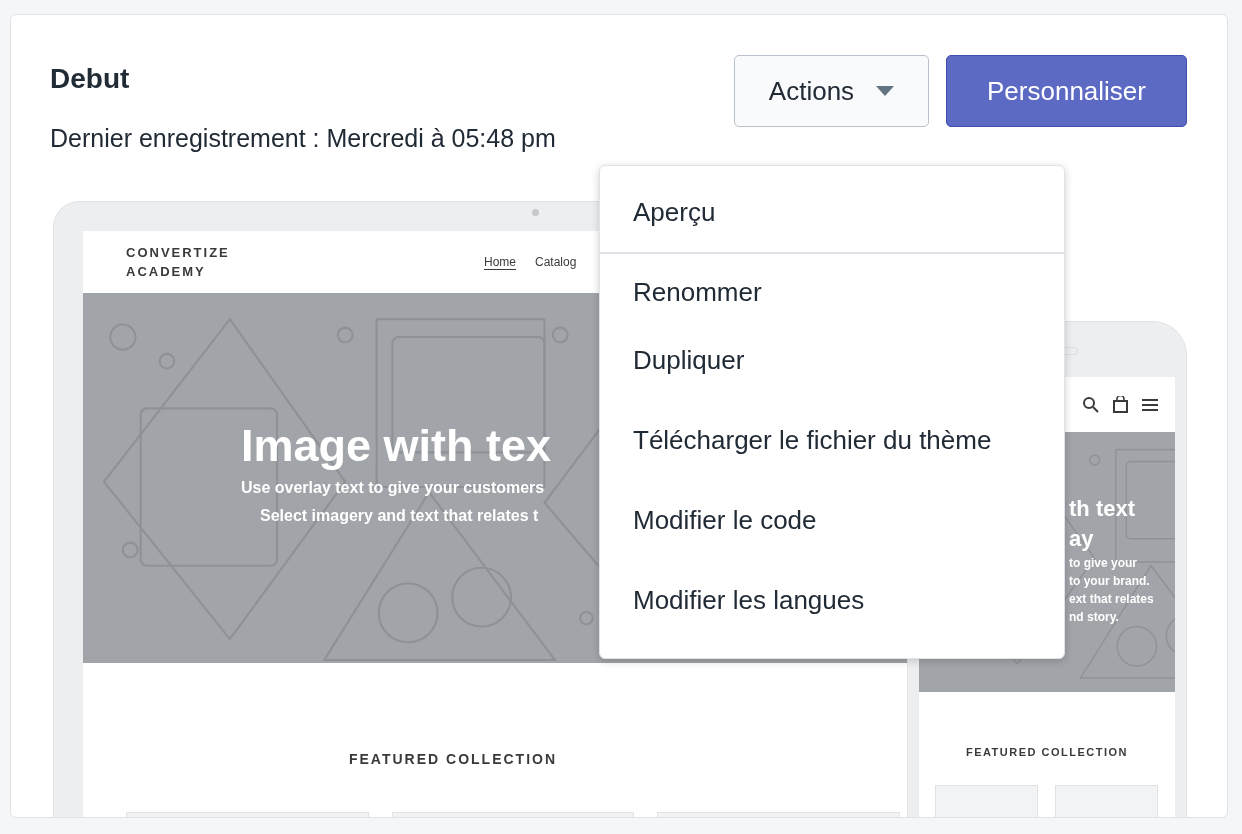  What do you see at coordinates (832, 212) in the screenshot?
I see `menu-item: Aperçu` at bounding box center [832, 212].